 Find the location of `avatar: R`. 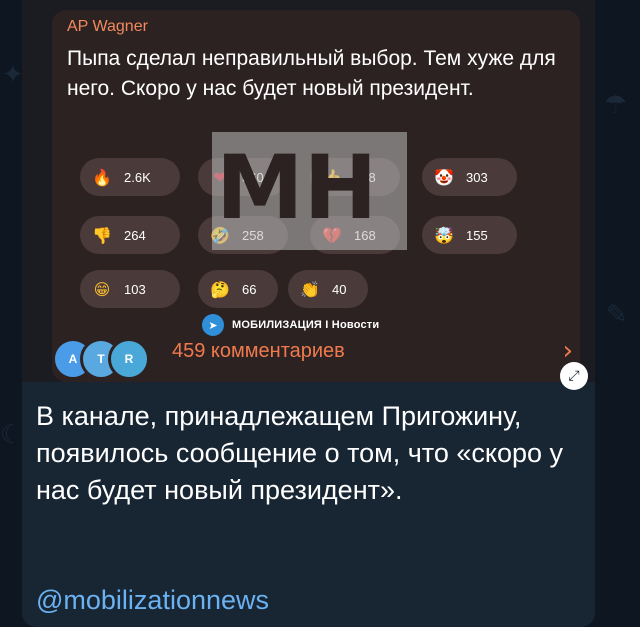

avatar: R is located at coordinates (129, 359).